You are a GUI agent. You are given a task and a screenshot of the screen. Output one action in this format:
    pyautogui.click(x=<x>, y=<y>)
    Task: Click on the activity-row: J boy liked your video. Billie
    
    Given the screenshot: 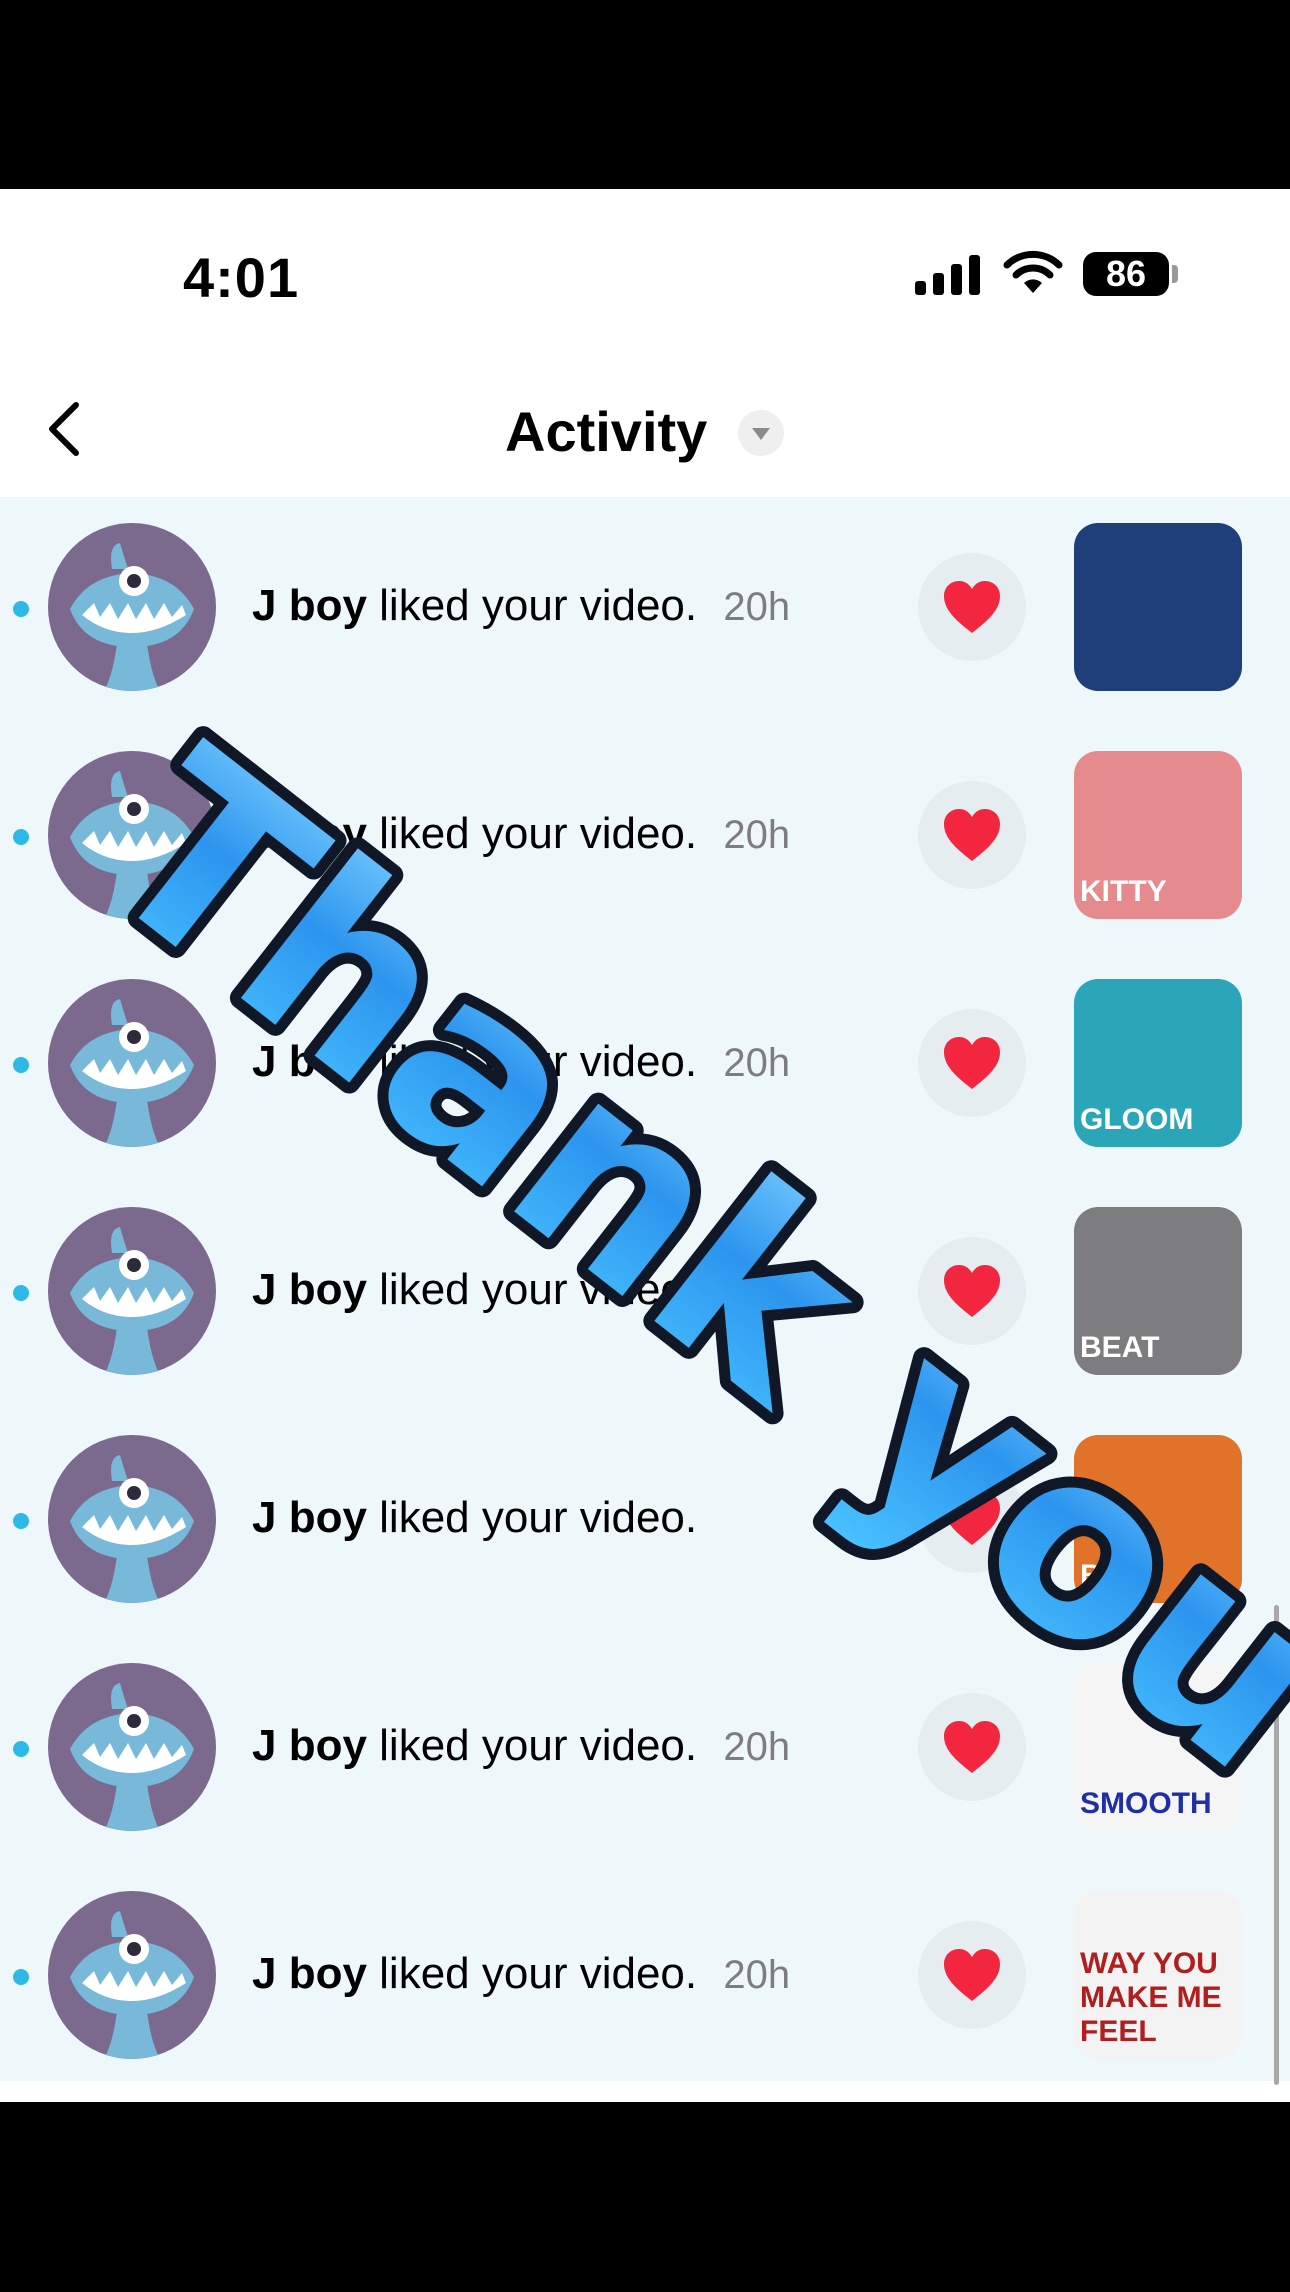 What is the action you would take?
    pyautogui.click(x=645, y=1523)
    